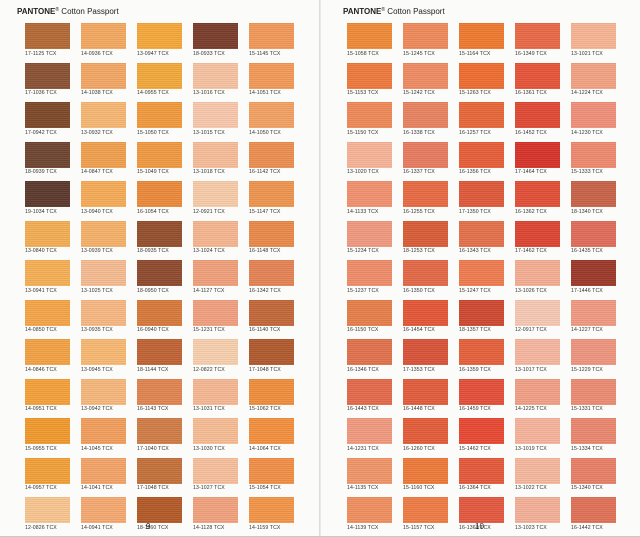 This screenshot has height=537, width=640. I want to click on swatch-code: 13-0940 TCX, so click(97, 211).